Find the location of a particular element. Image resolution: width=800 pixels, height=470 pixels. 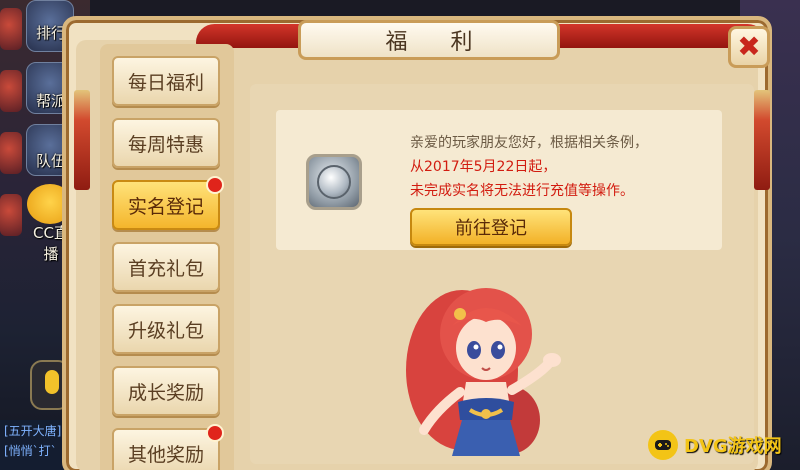

character-illustration is located at coordinates (483, 372).